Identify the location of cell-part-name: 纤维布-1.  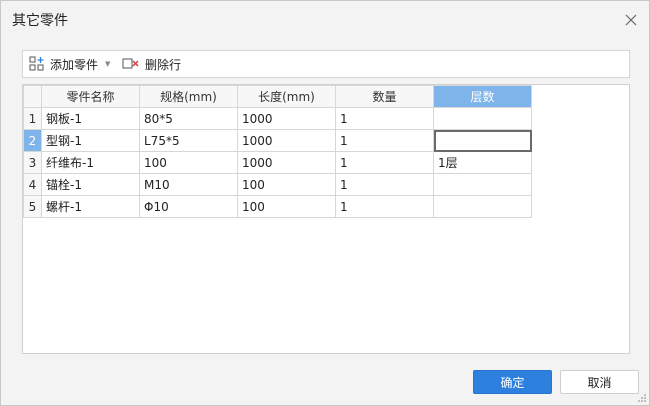
(90, 162).